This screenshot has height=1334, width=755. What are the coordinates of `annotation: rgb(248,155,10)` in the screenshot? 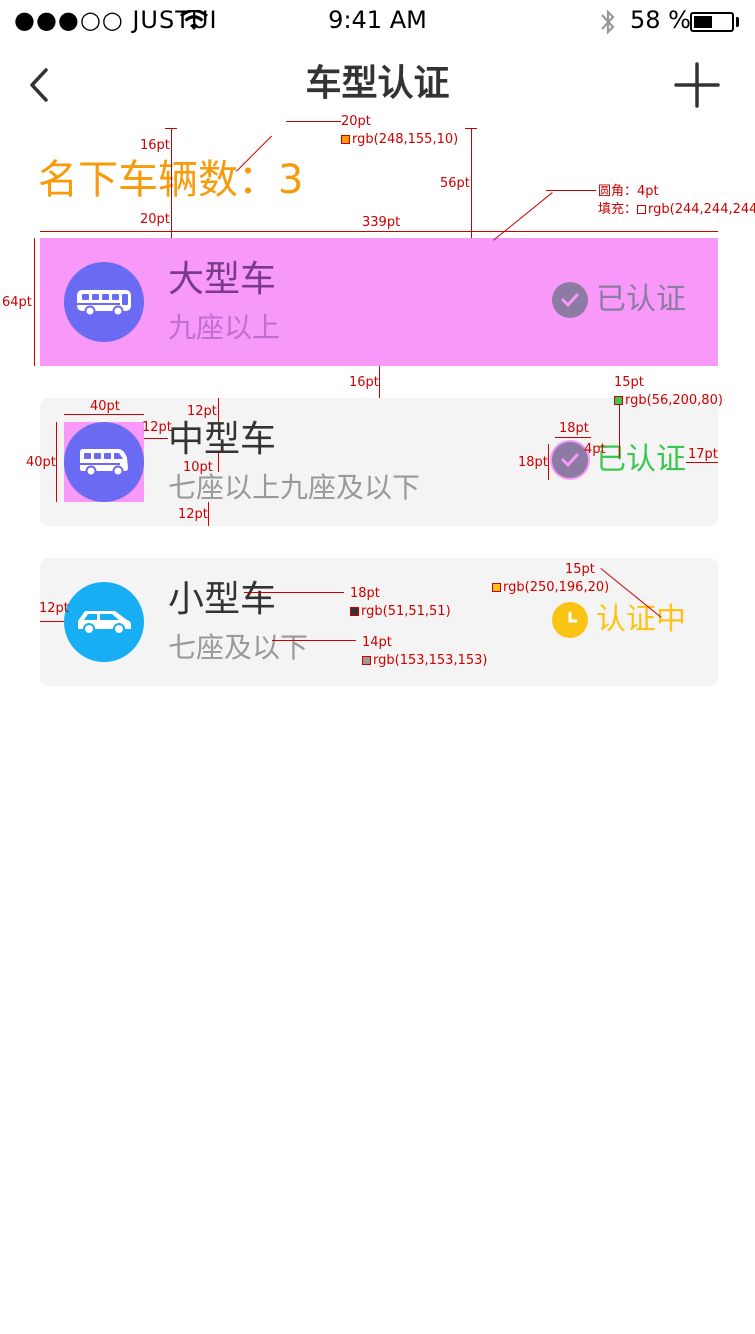 It's located at (399, 139).